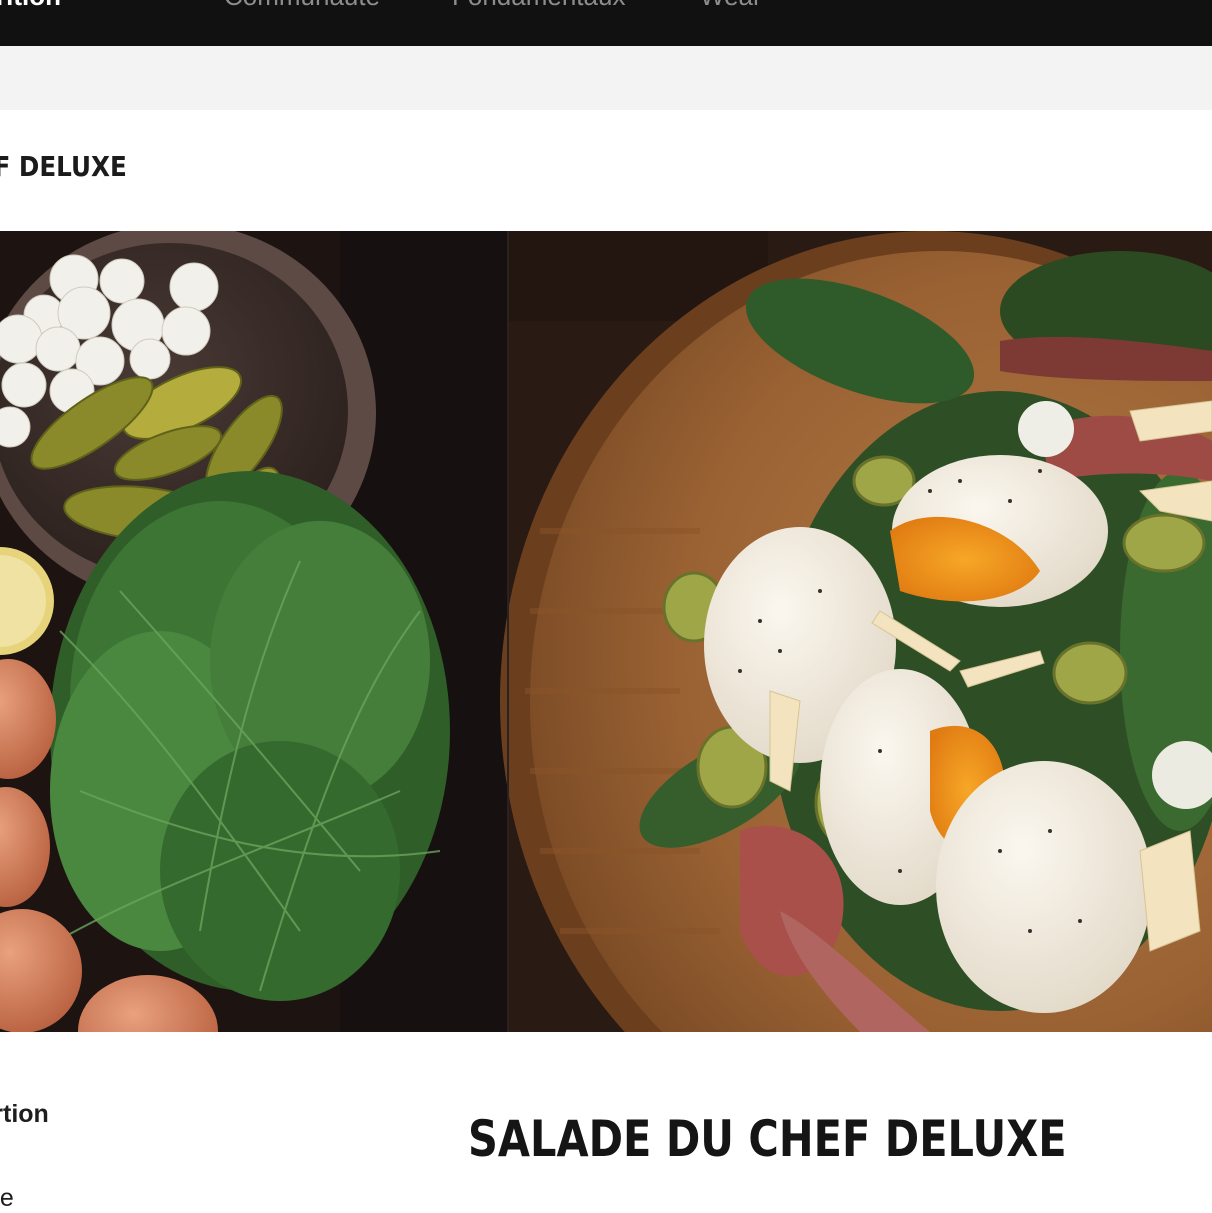  Describe the element at coordinates (7, 1198) in the screenshot. I see `info-value: tte` at that location.